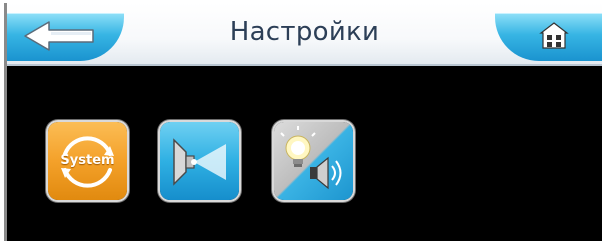 This screenshot has width=603, height=241. I want to click on home-icon, so click(554, 35).